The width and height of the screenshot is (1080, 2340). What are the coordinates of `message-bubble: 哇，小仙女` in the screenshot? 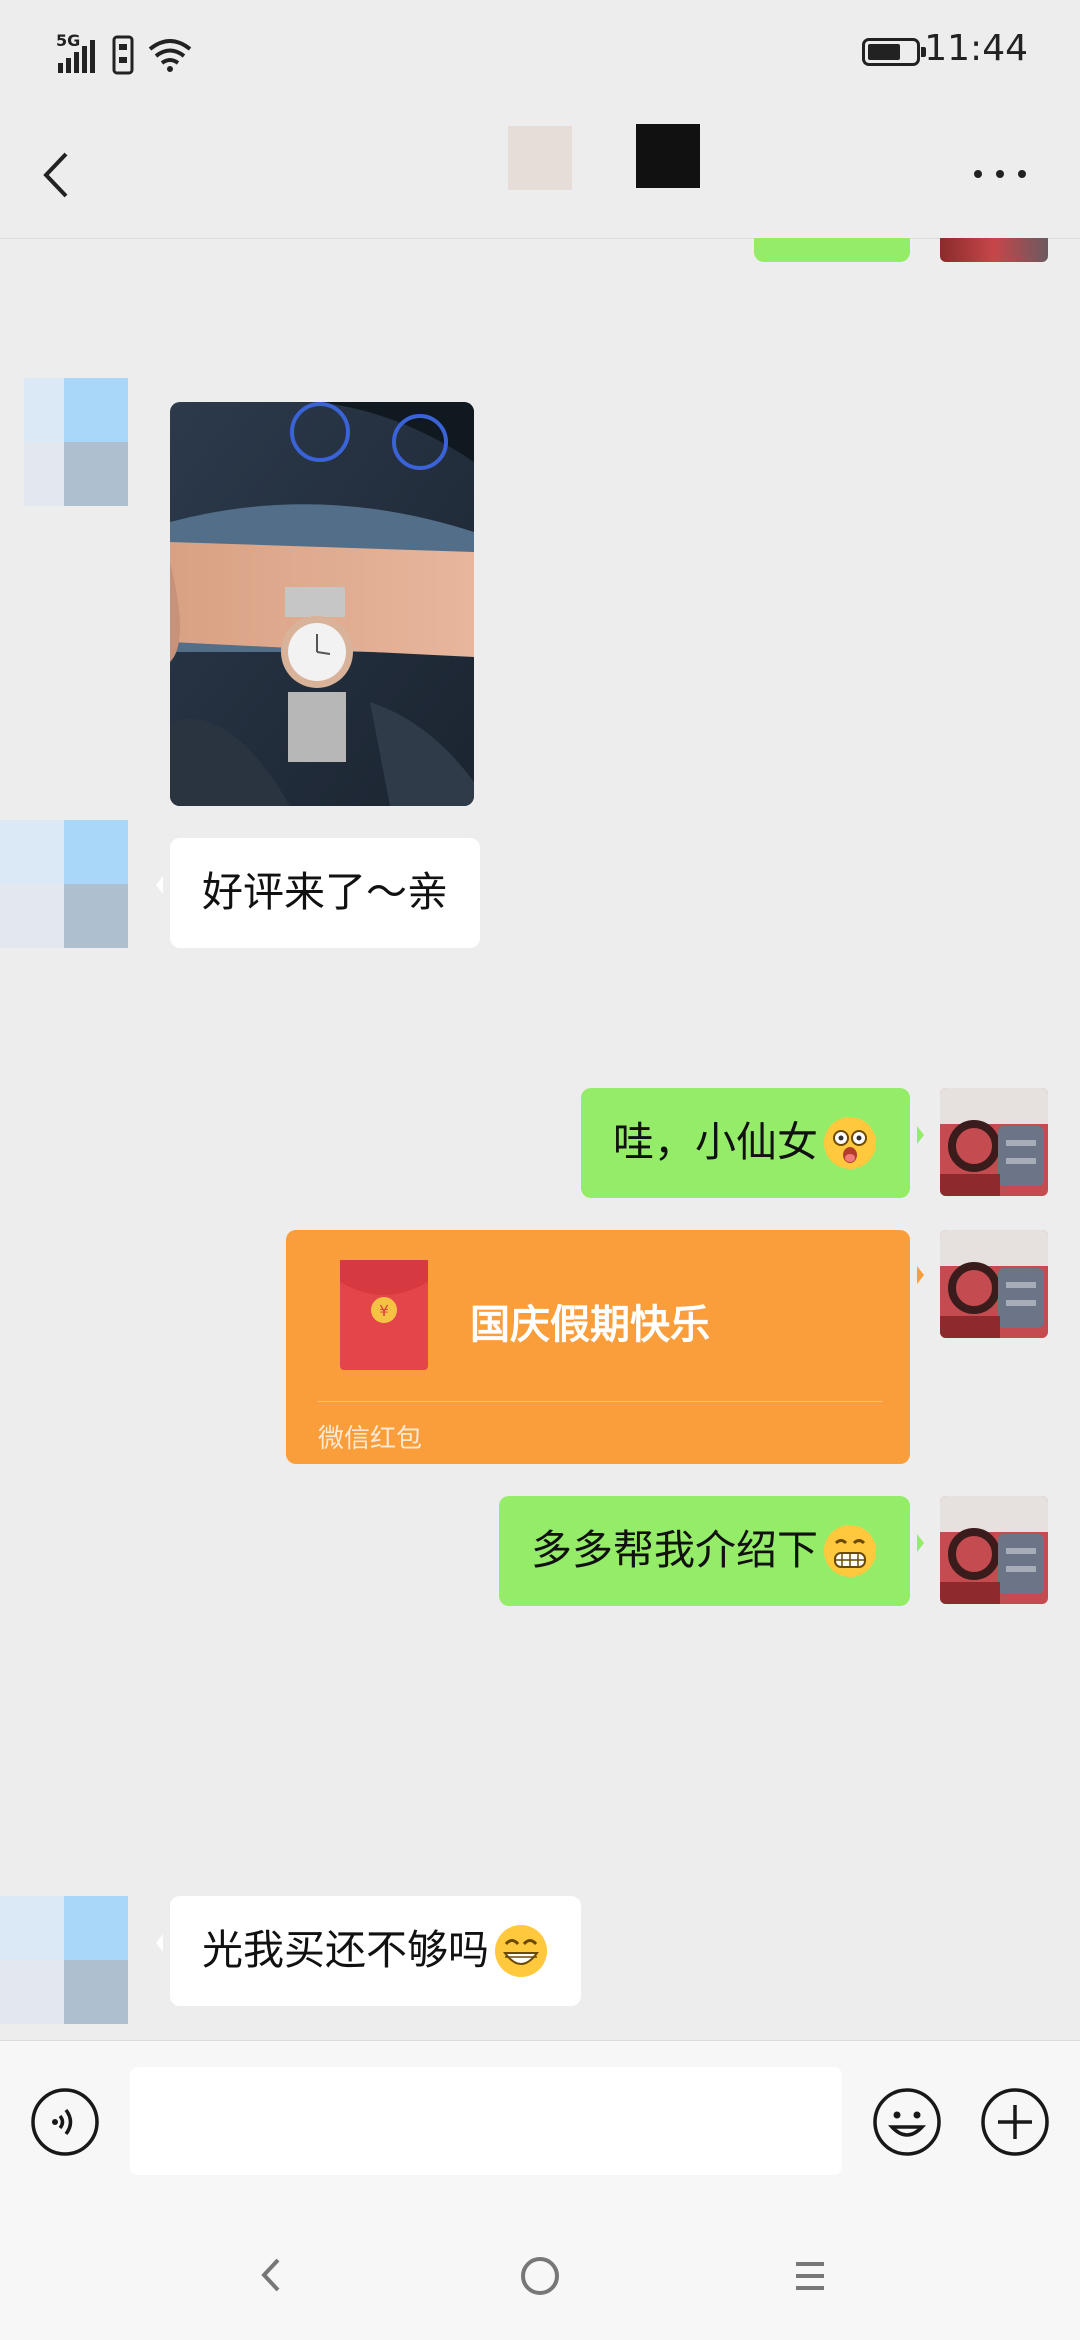 It's located at (752, 1143).